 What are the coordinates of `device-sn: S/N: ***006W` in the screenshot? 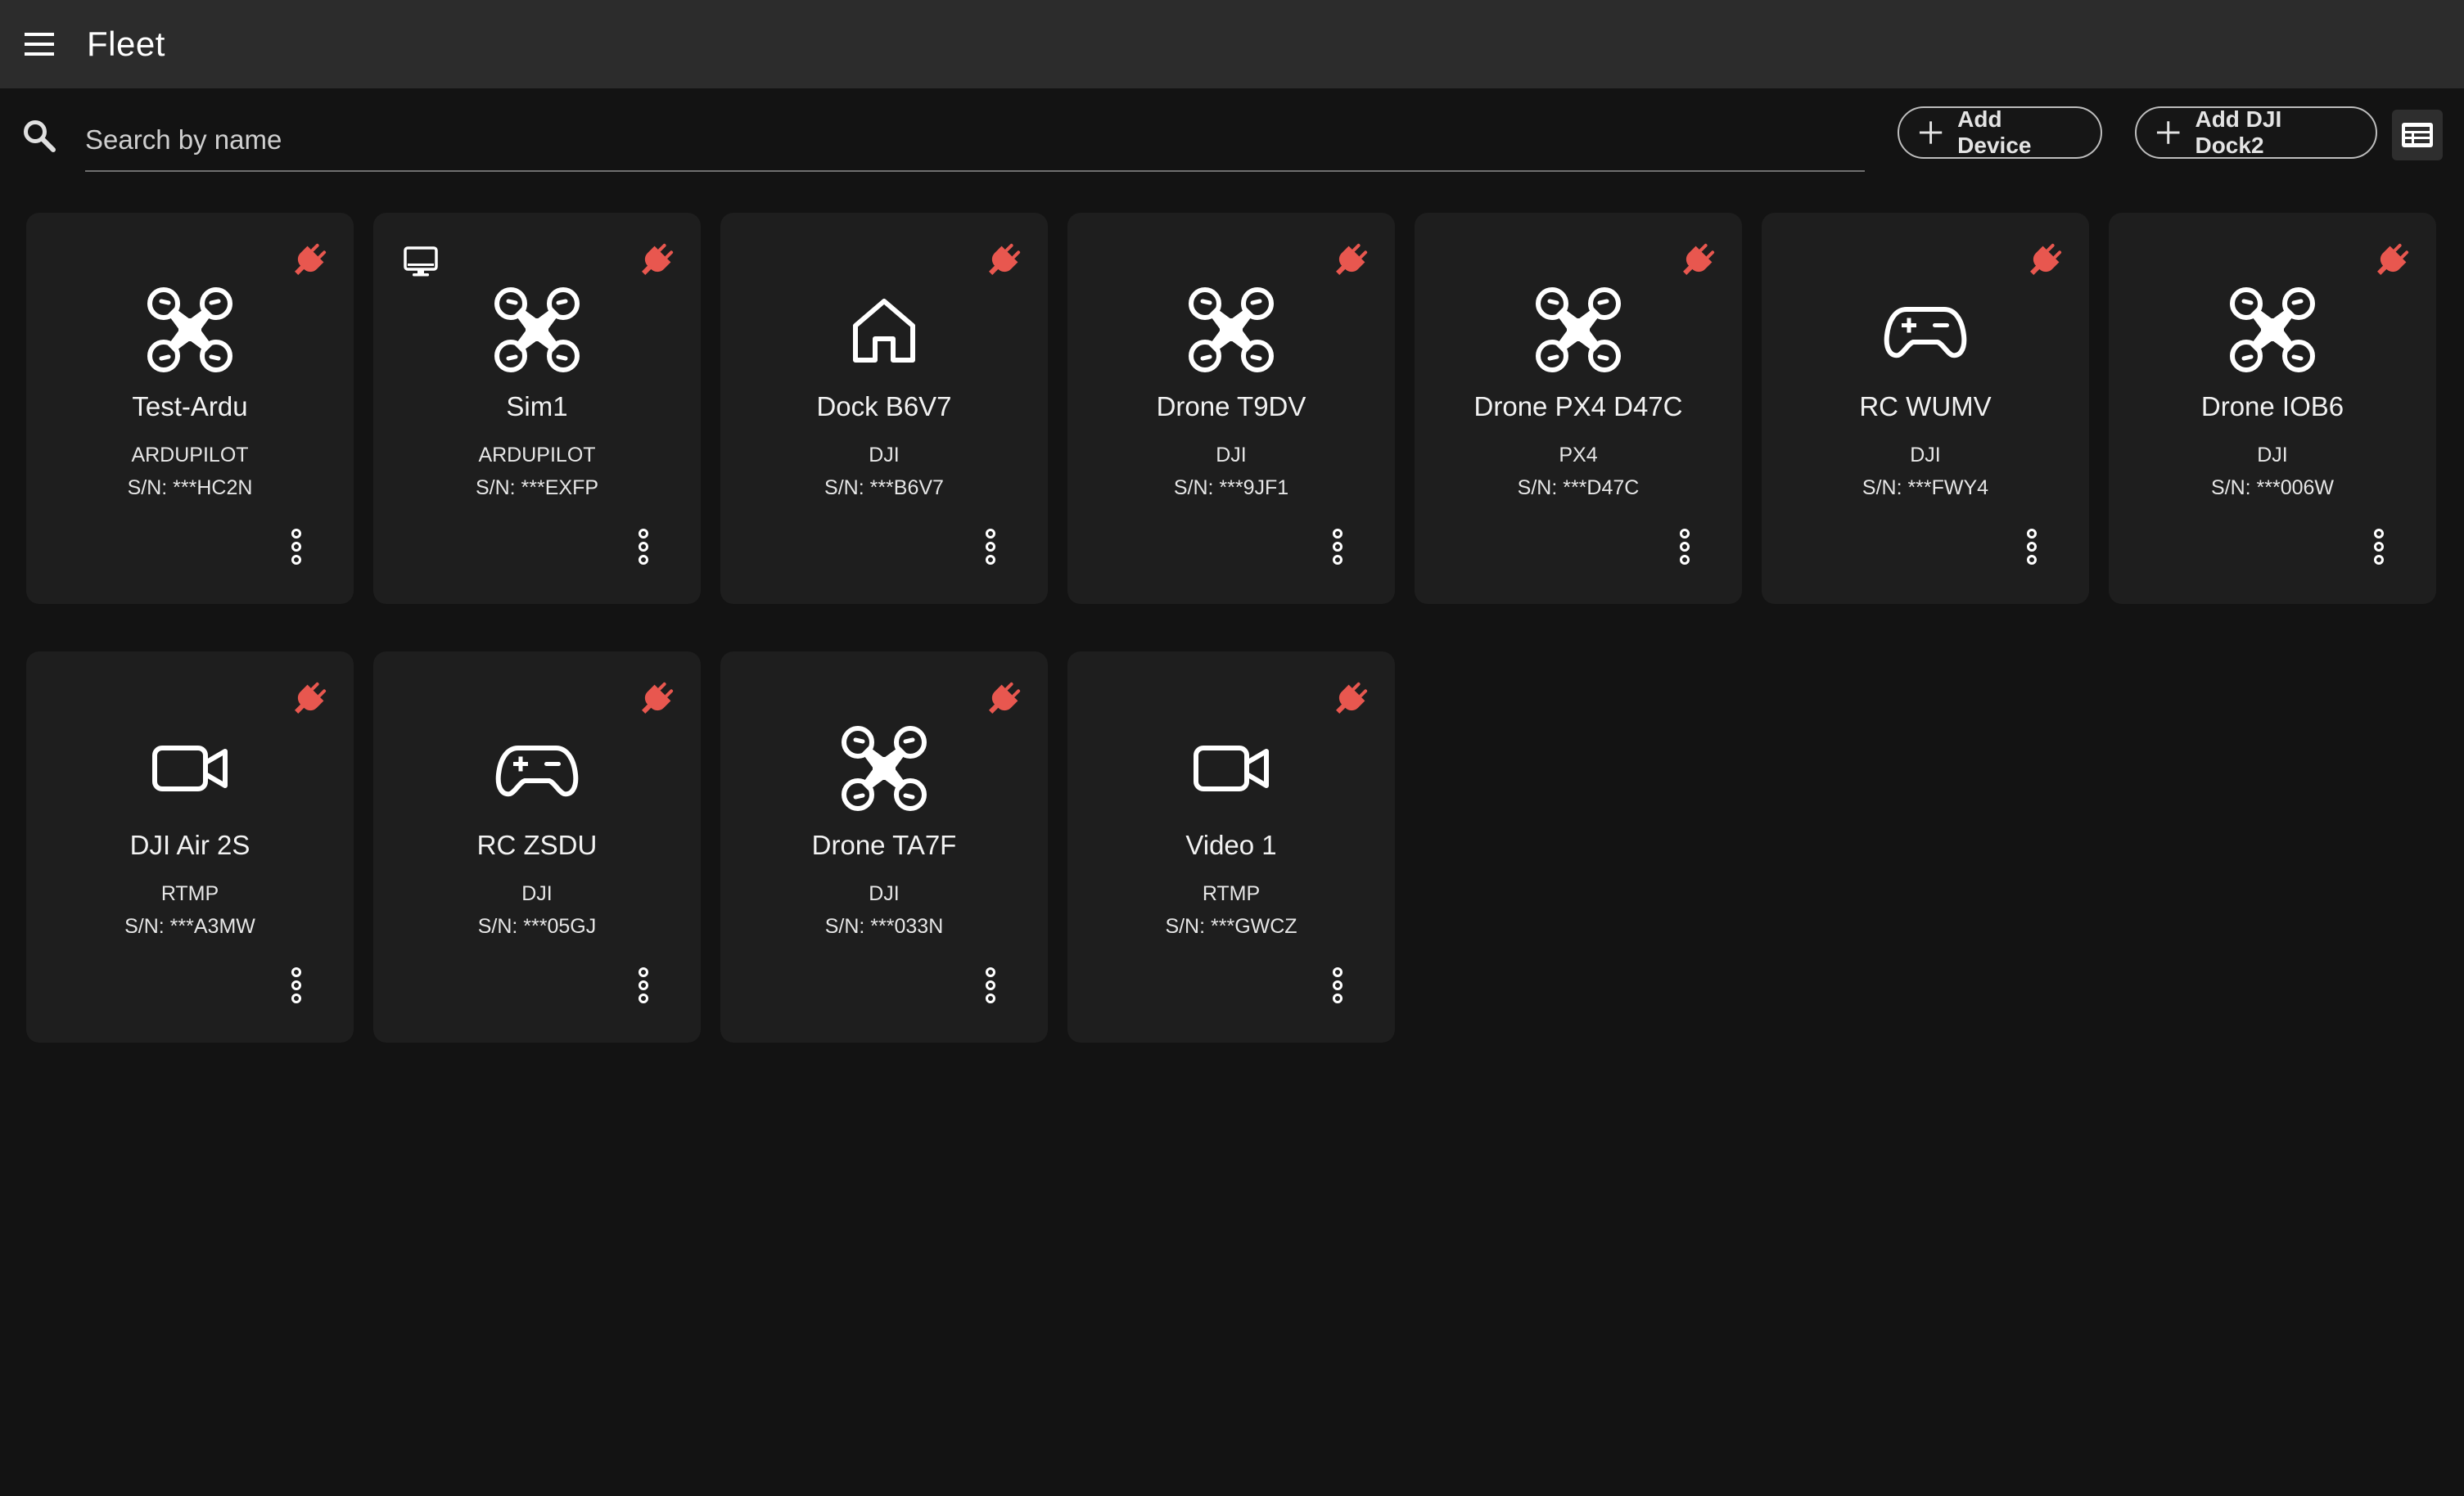 It's located at (2272, 487).